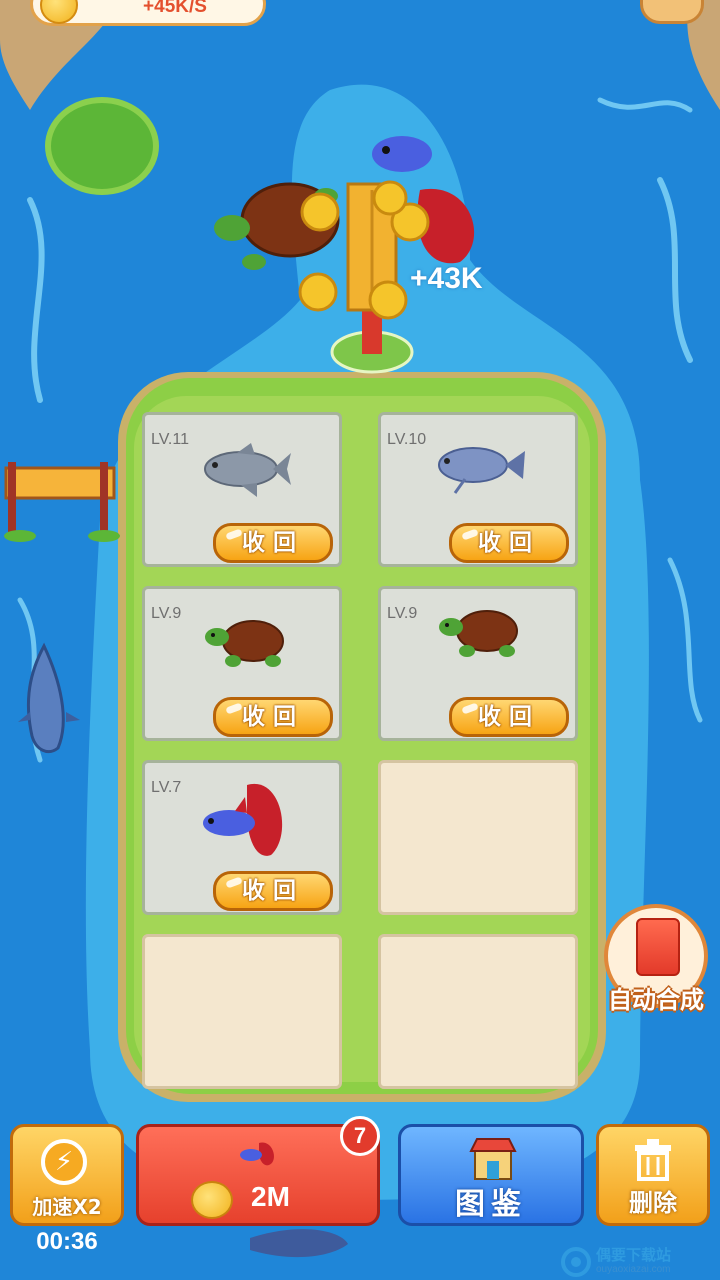  I want to click on slot-6-empty, so click(478, 837).